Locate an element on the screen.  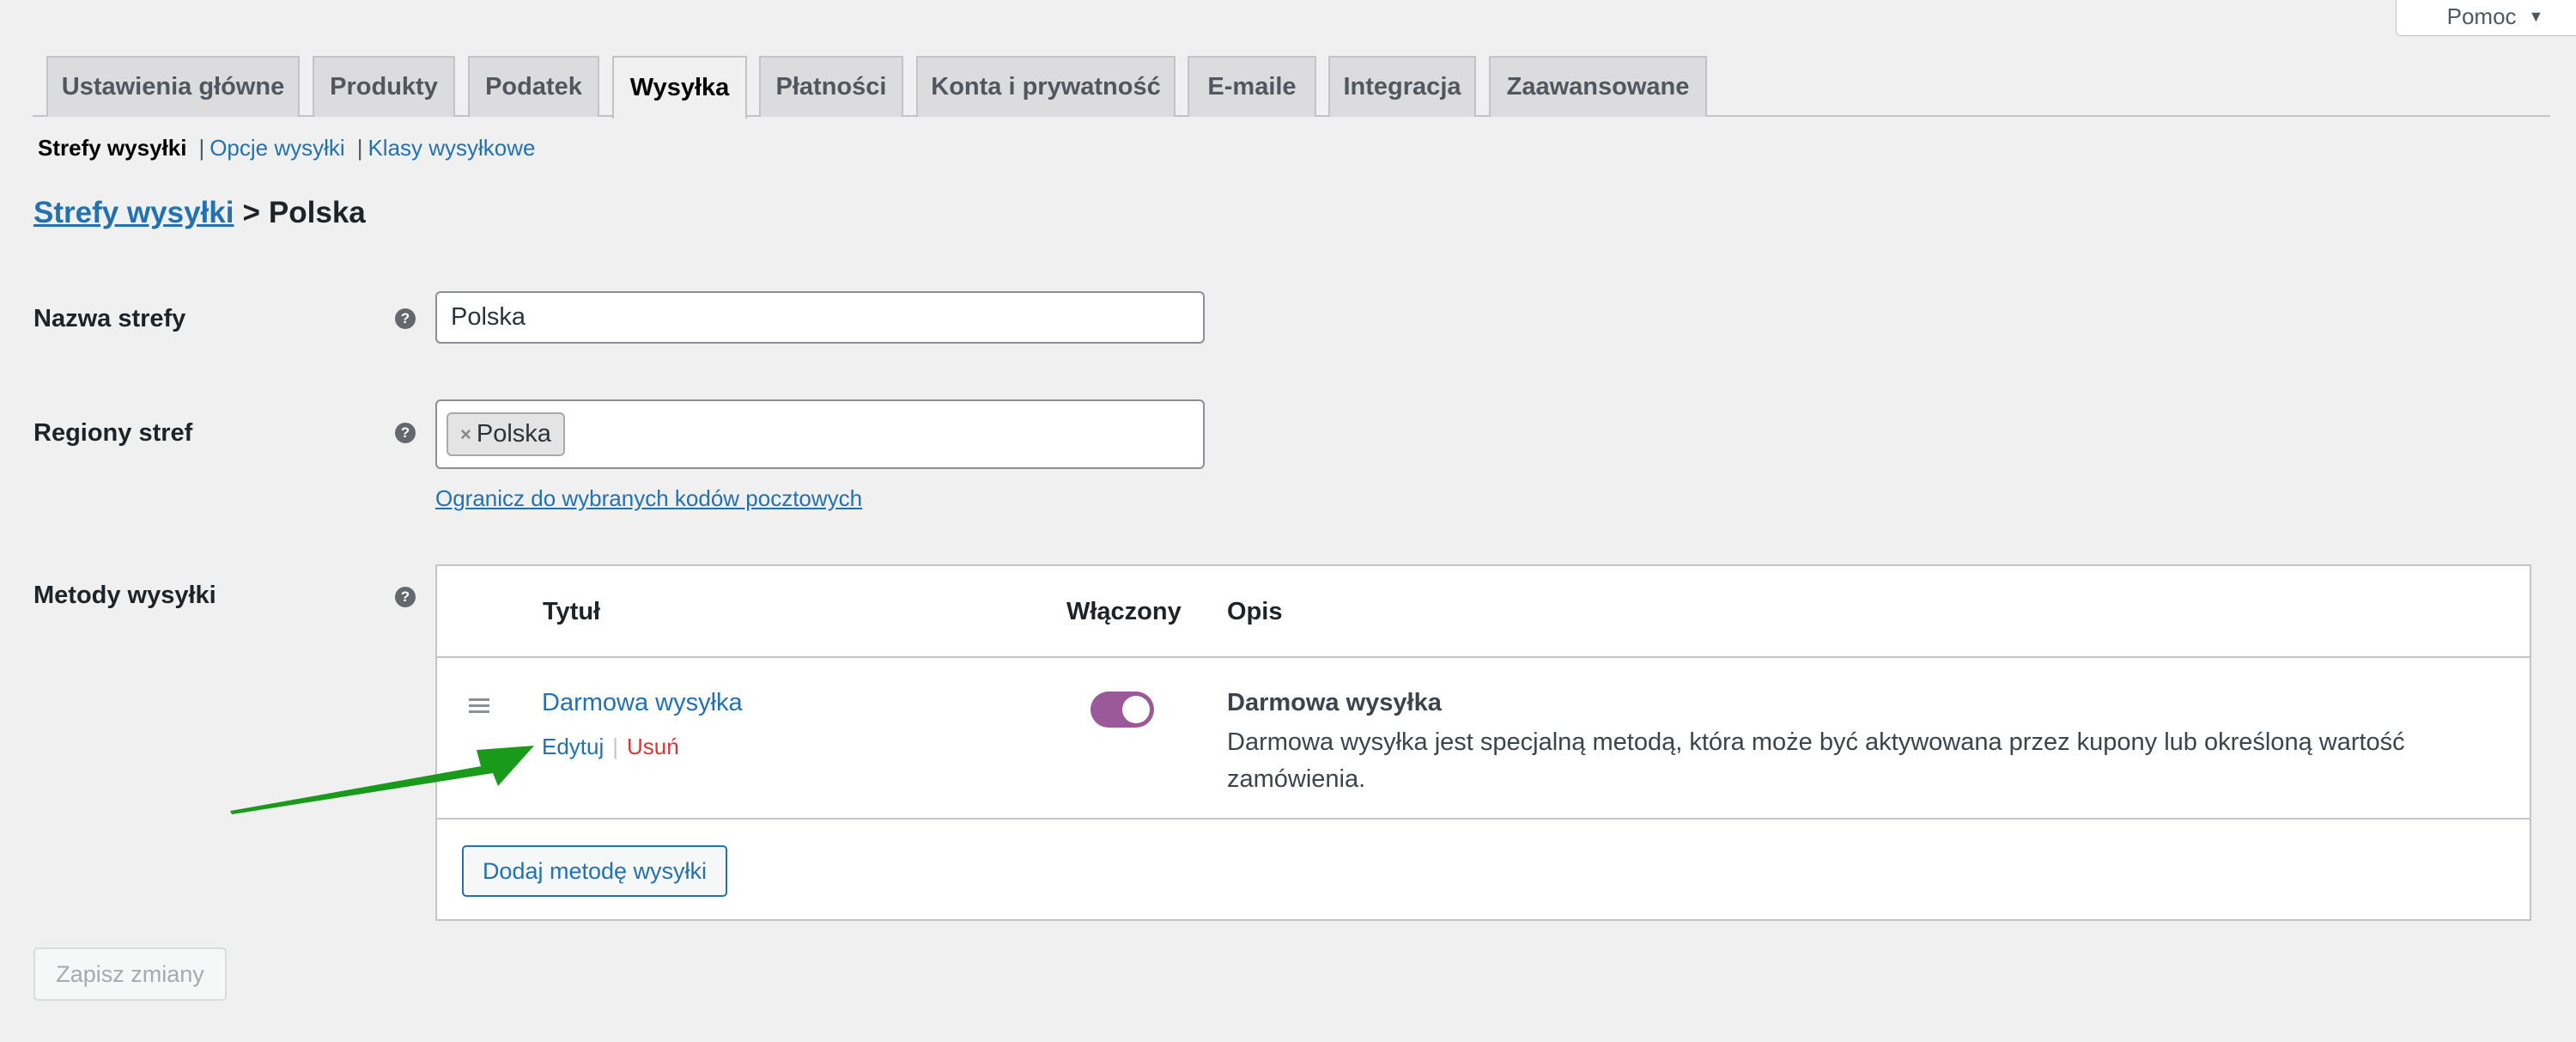
limit-postcodes-link: Ogranicz do wybranych kodów pocztowych is located at coordinates (649, 498).